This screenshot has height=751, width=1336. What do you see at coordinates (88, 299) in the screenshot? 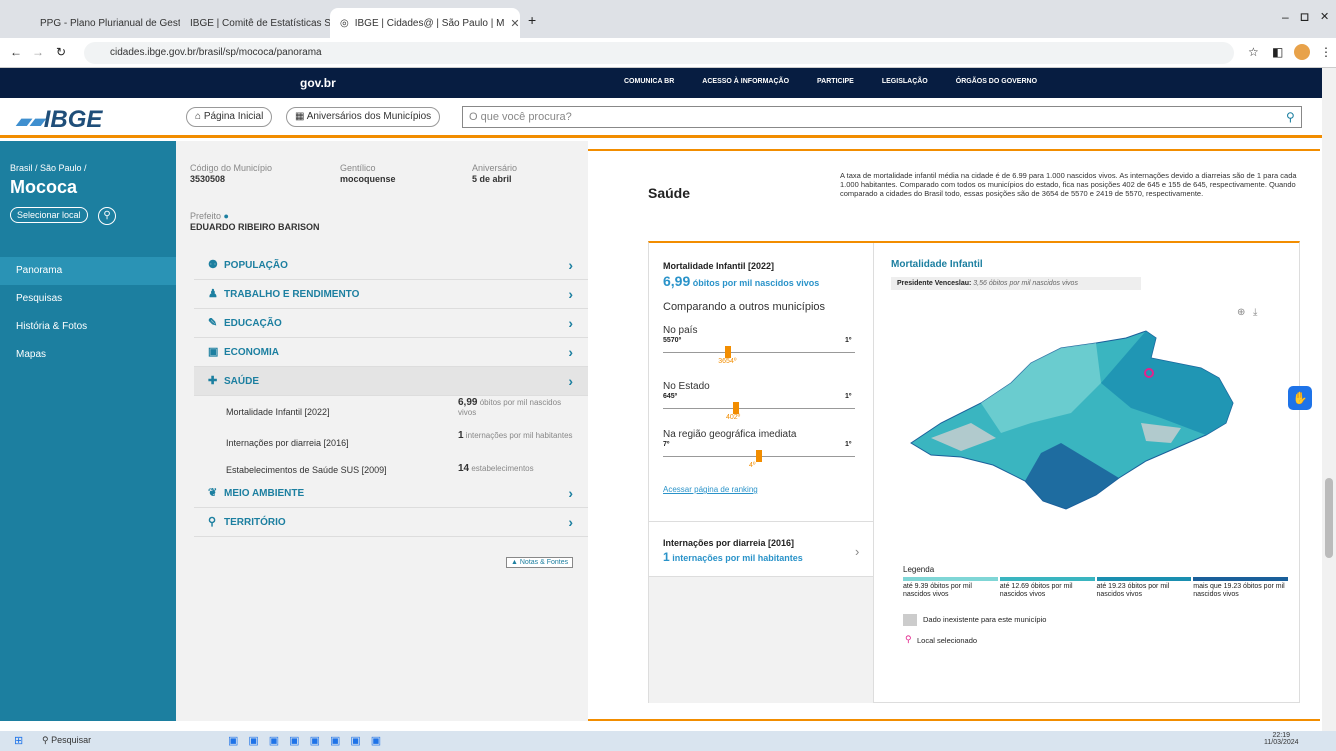
I see `nav-pesquisas: Pesquisas` at bounding box center [88, 299].